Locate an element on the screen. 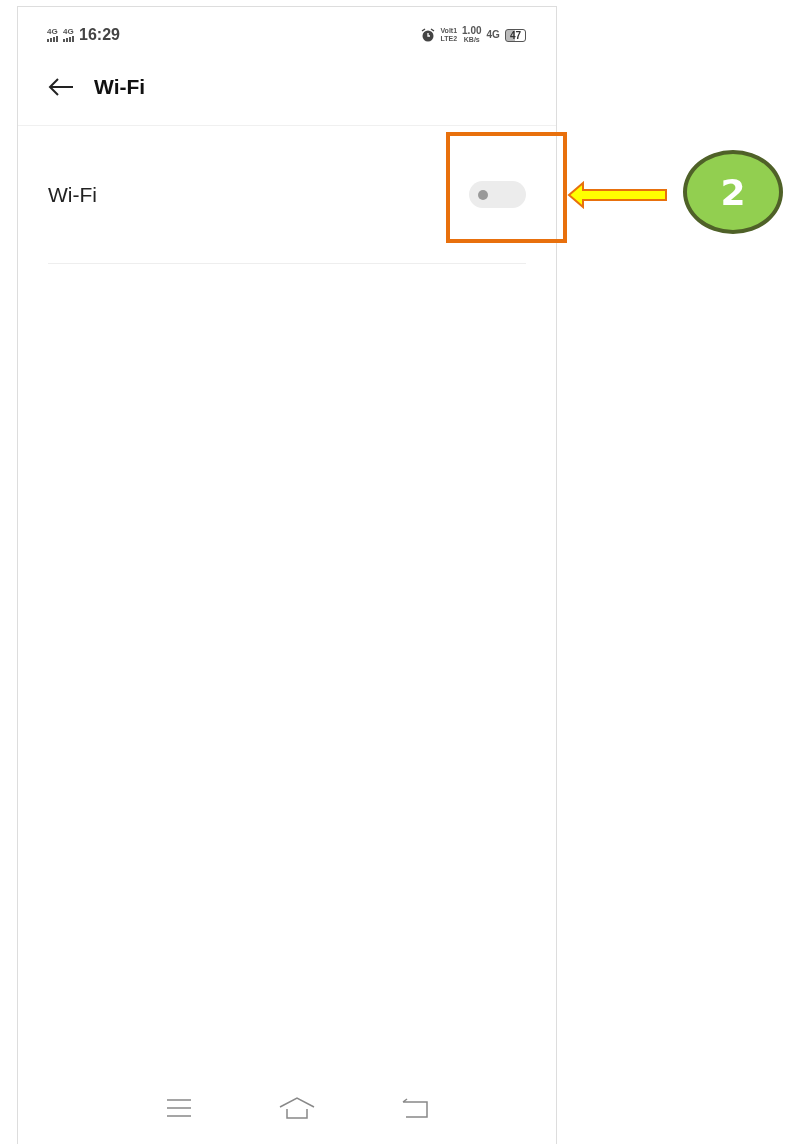 The width and height of the screenshot is (789, 1144). speed-value: 1.00 is located at coordinates (472, 31).